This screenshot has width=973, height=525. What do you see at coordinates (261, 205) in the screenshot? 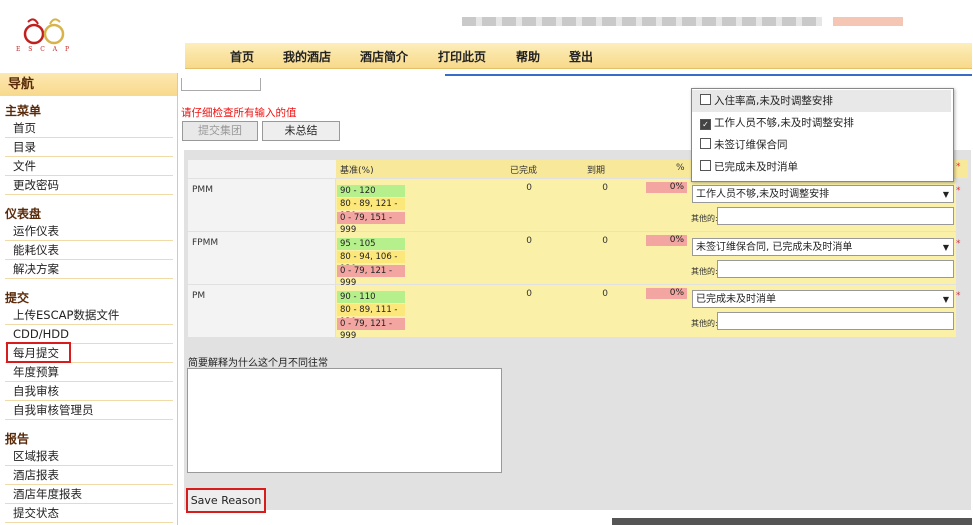
I see `table-row-name: PMM` at bounding box center [261, 205].